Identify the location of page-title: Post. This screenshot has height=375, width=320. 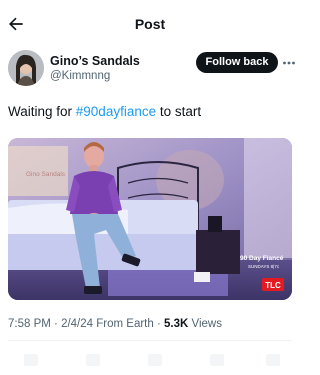
(150, 24).